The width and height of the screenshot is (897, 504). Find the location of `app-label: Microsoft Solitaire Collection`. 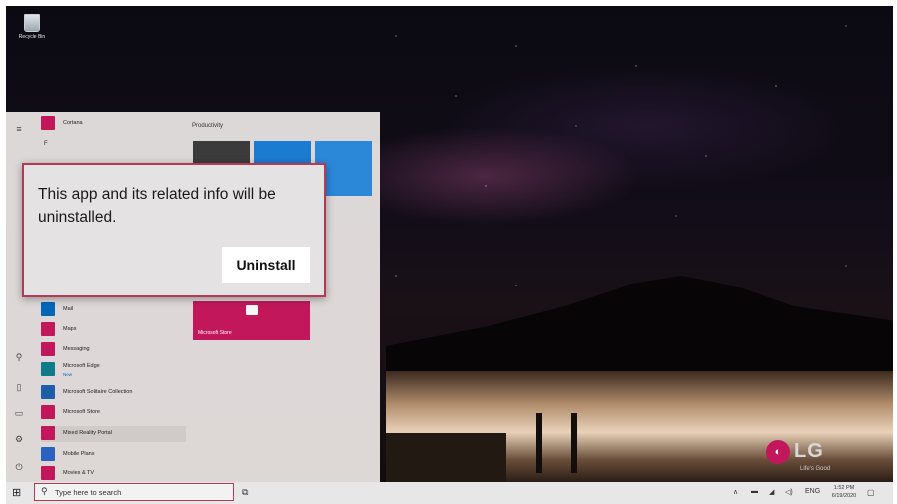

app-label: Microsoft Solitaire Collection is located at coordinates (98, 392).